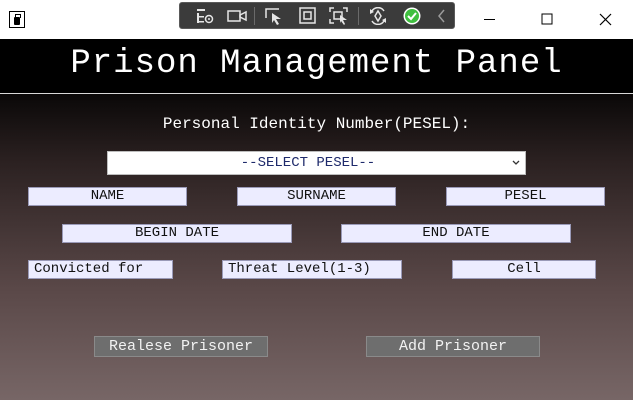  I want to click on display-layout-icon, so click(308, 16).